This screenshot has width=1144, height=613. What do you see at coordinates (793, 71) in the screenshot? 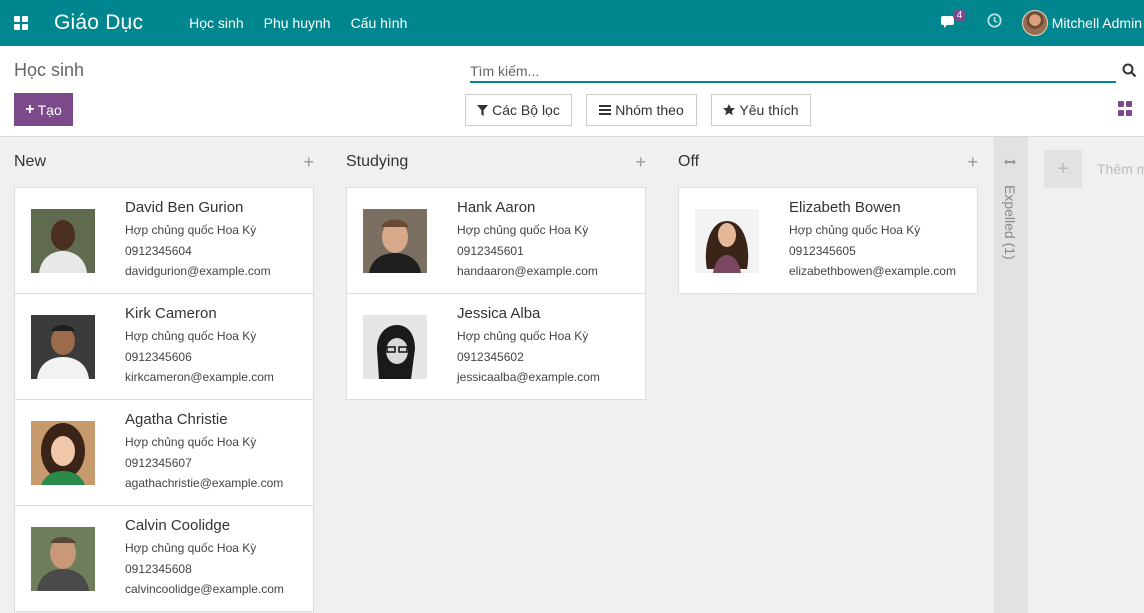
I see `search-input` at bounding box center [793, 71].